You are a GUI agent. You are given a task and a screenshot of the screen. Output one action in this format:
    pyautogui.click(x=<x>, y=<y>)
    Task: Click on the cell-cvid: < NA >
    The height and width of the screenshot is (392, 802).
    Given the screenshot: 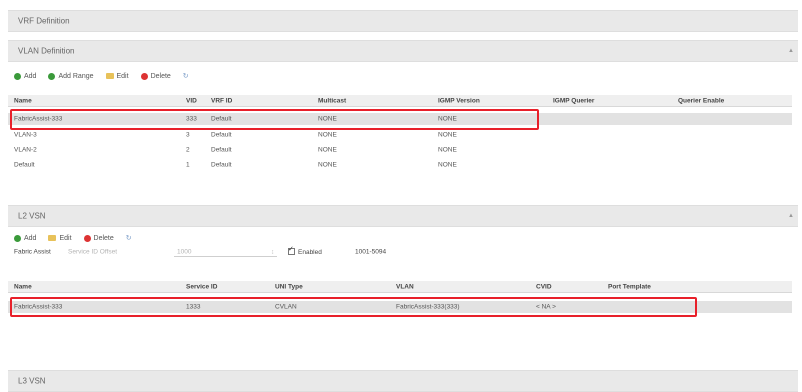 What is the action you would take?
    pyautogui.click(x=546, y=307)
    